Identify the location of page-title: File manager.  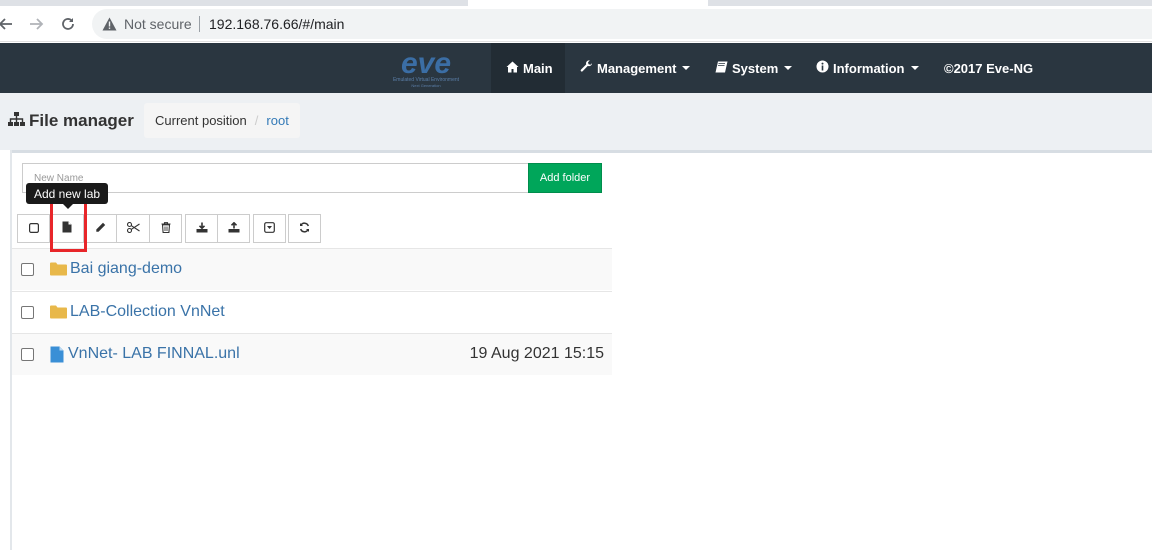
(71, 121).